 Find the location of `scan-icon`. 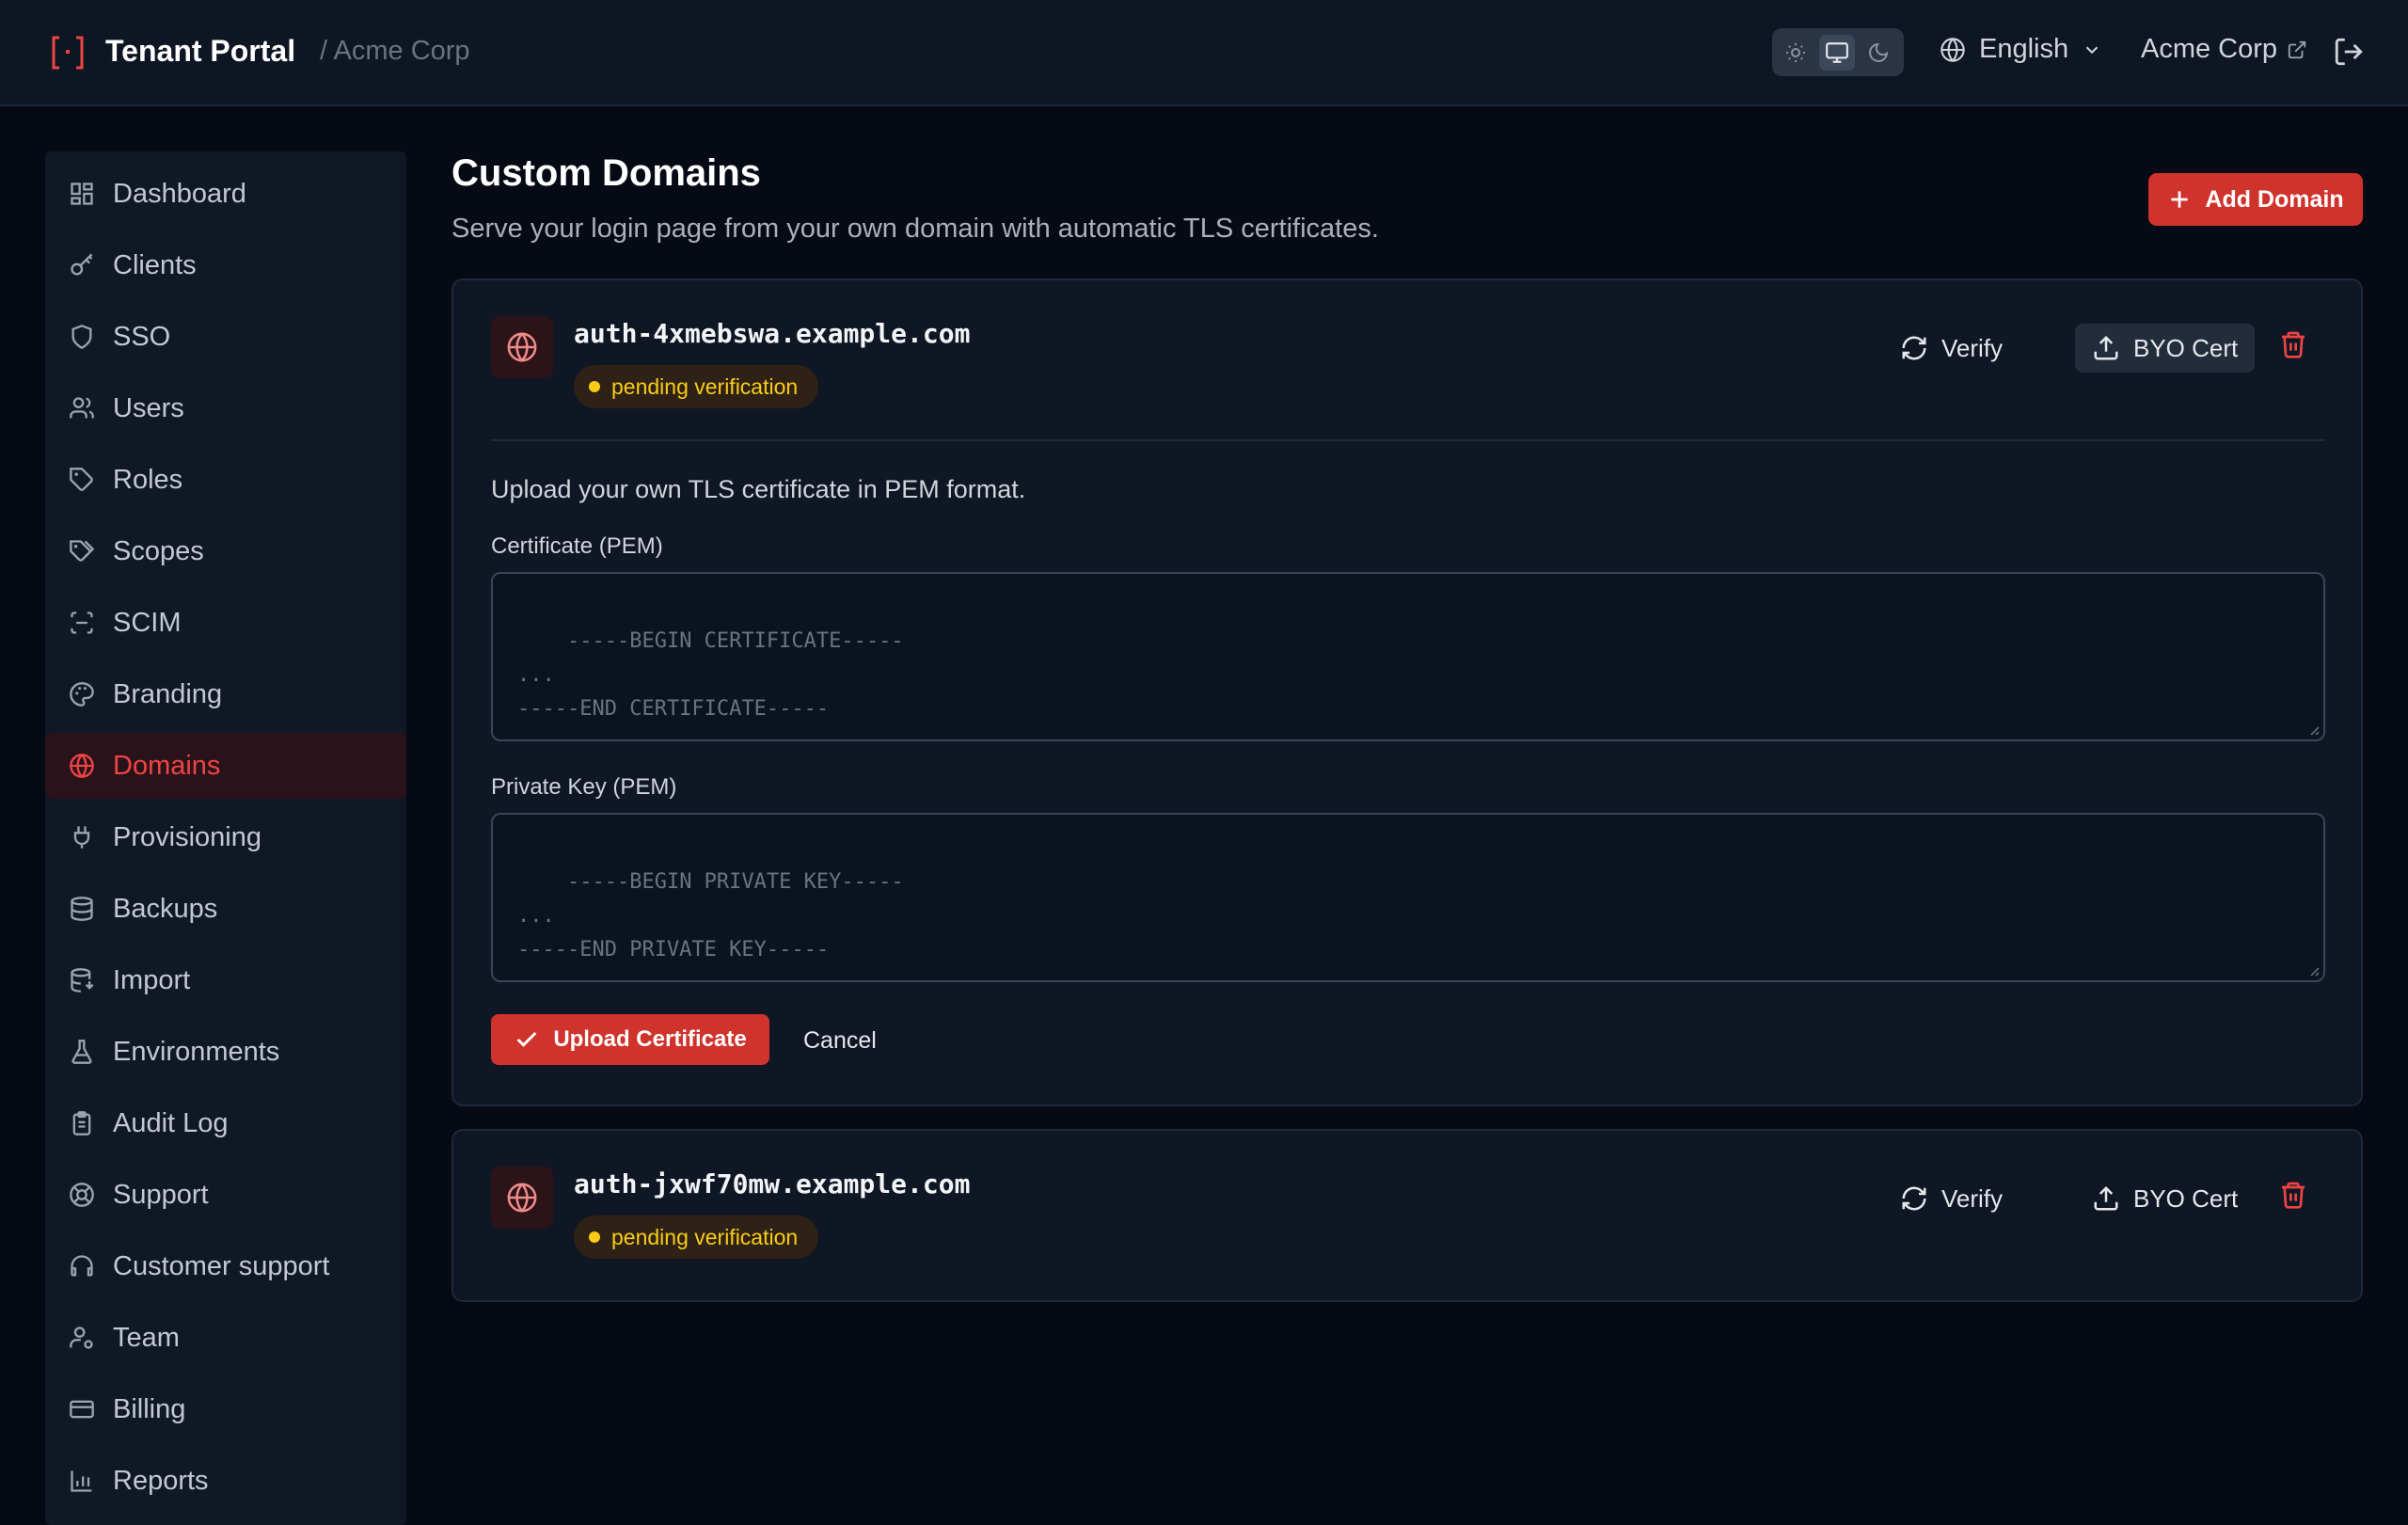

scan-icon is located at coordinates (82, 623).